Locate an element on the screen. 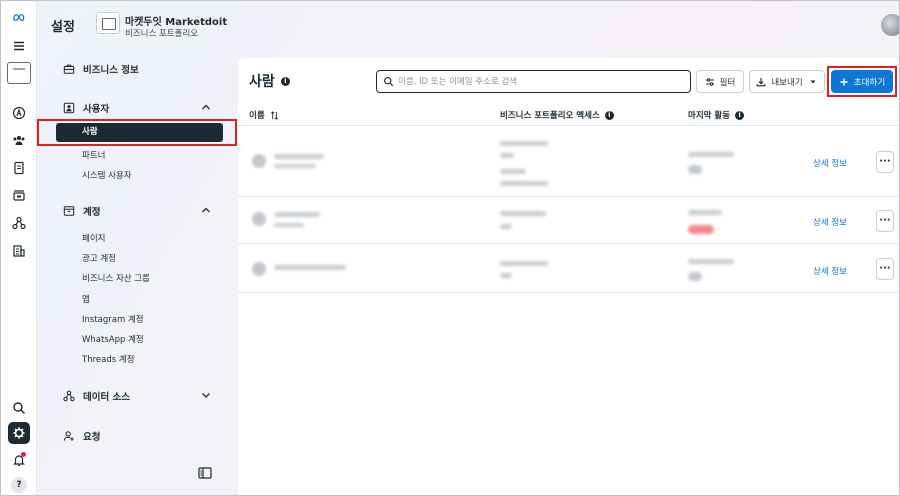 Image resolution: width=900 pixels, height=496 pixels. export-label: 내보내기 is located at coordinates (787, 82).